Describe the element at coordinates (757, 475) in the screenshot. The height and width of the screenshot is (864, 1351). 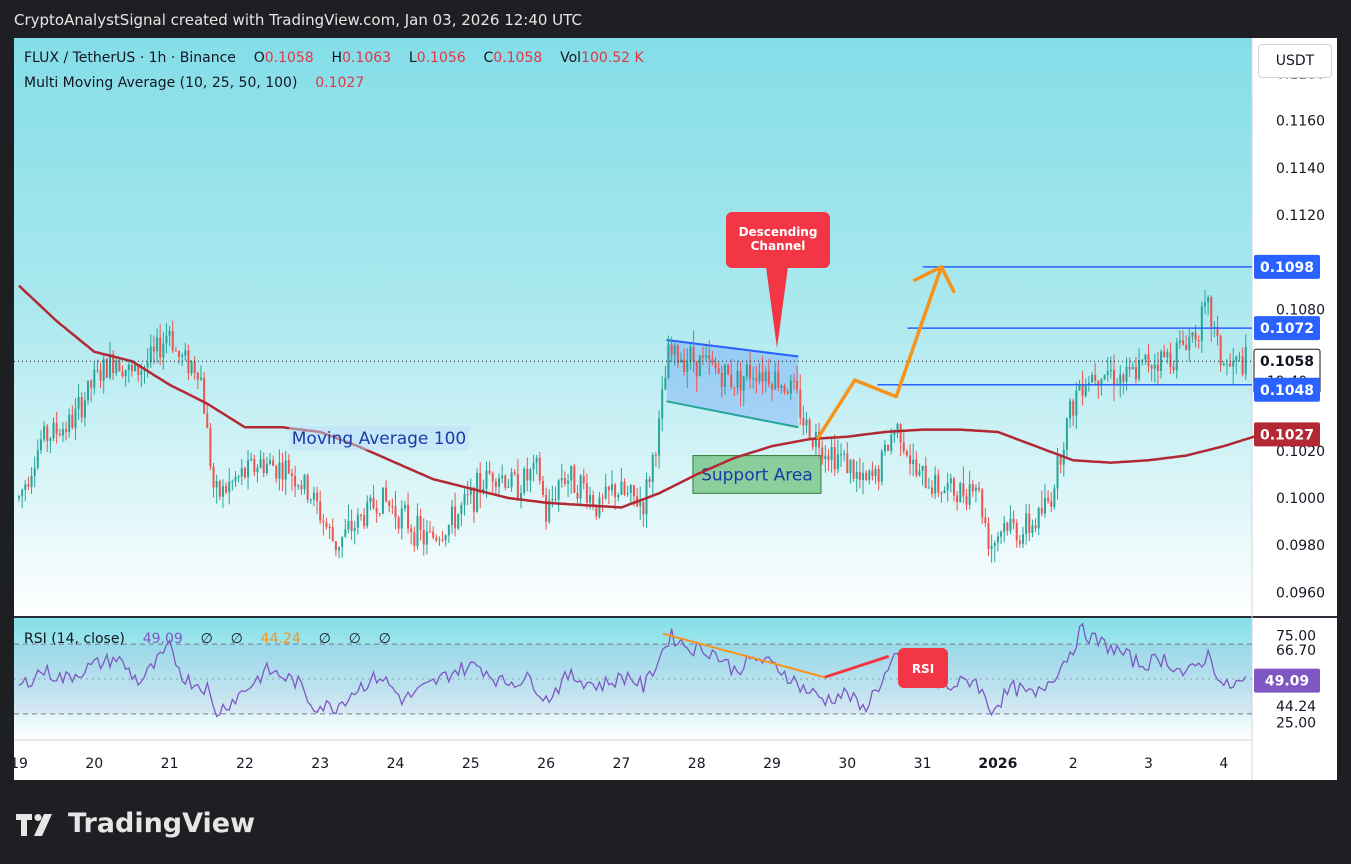
I see `support-area-label: Support Area` at that location.